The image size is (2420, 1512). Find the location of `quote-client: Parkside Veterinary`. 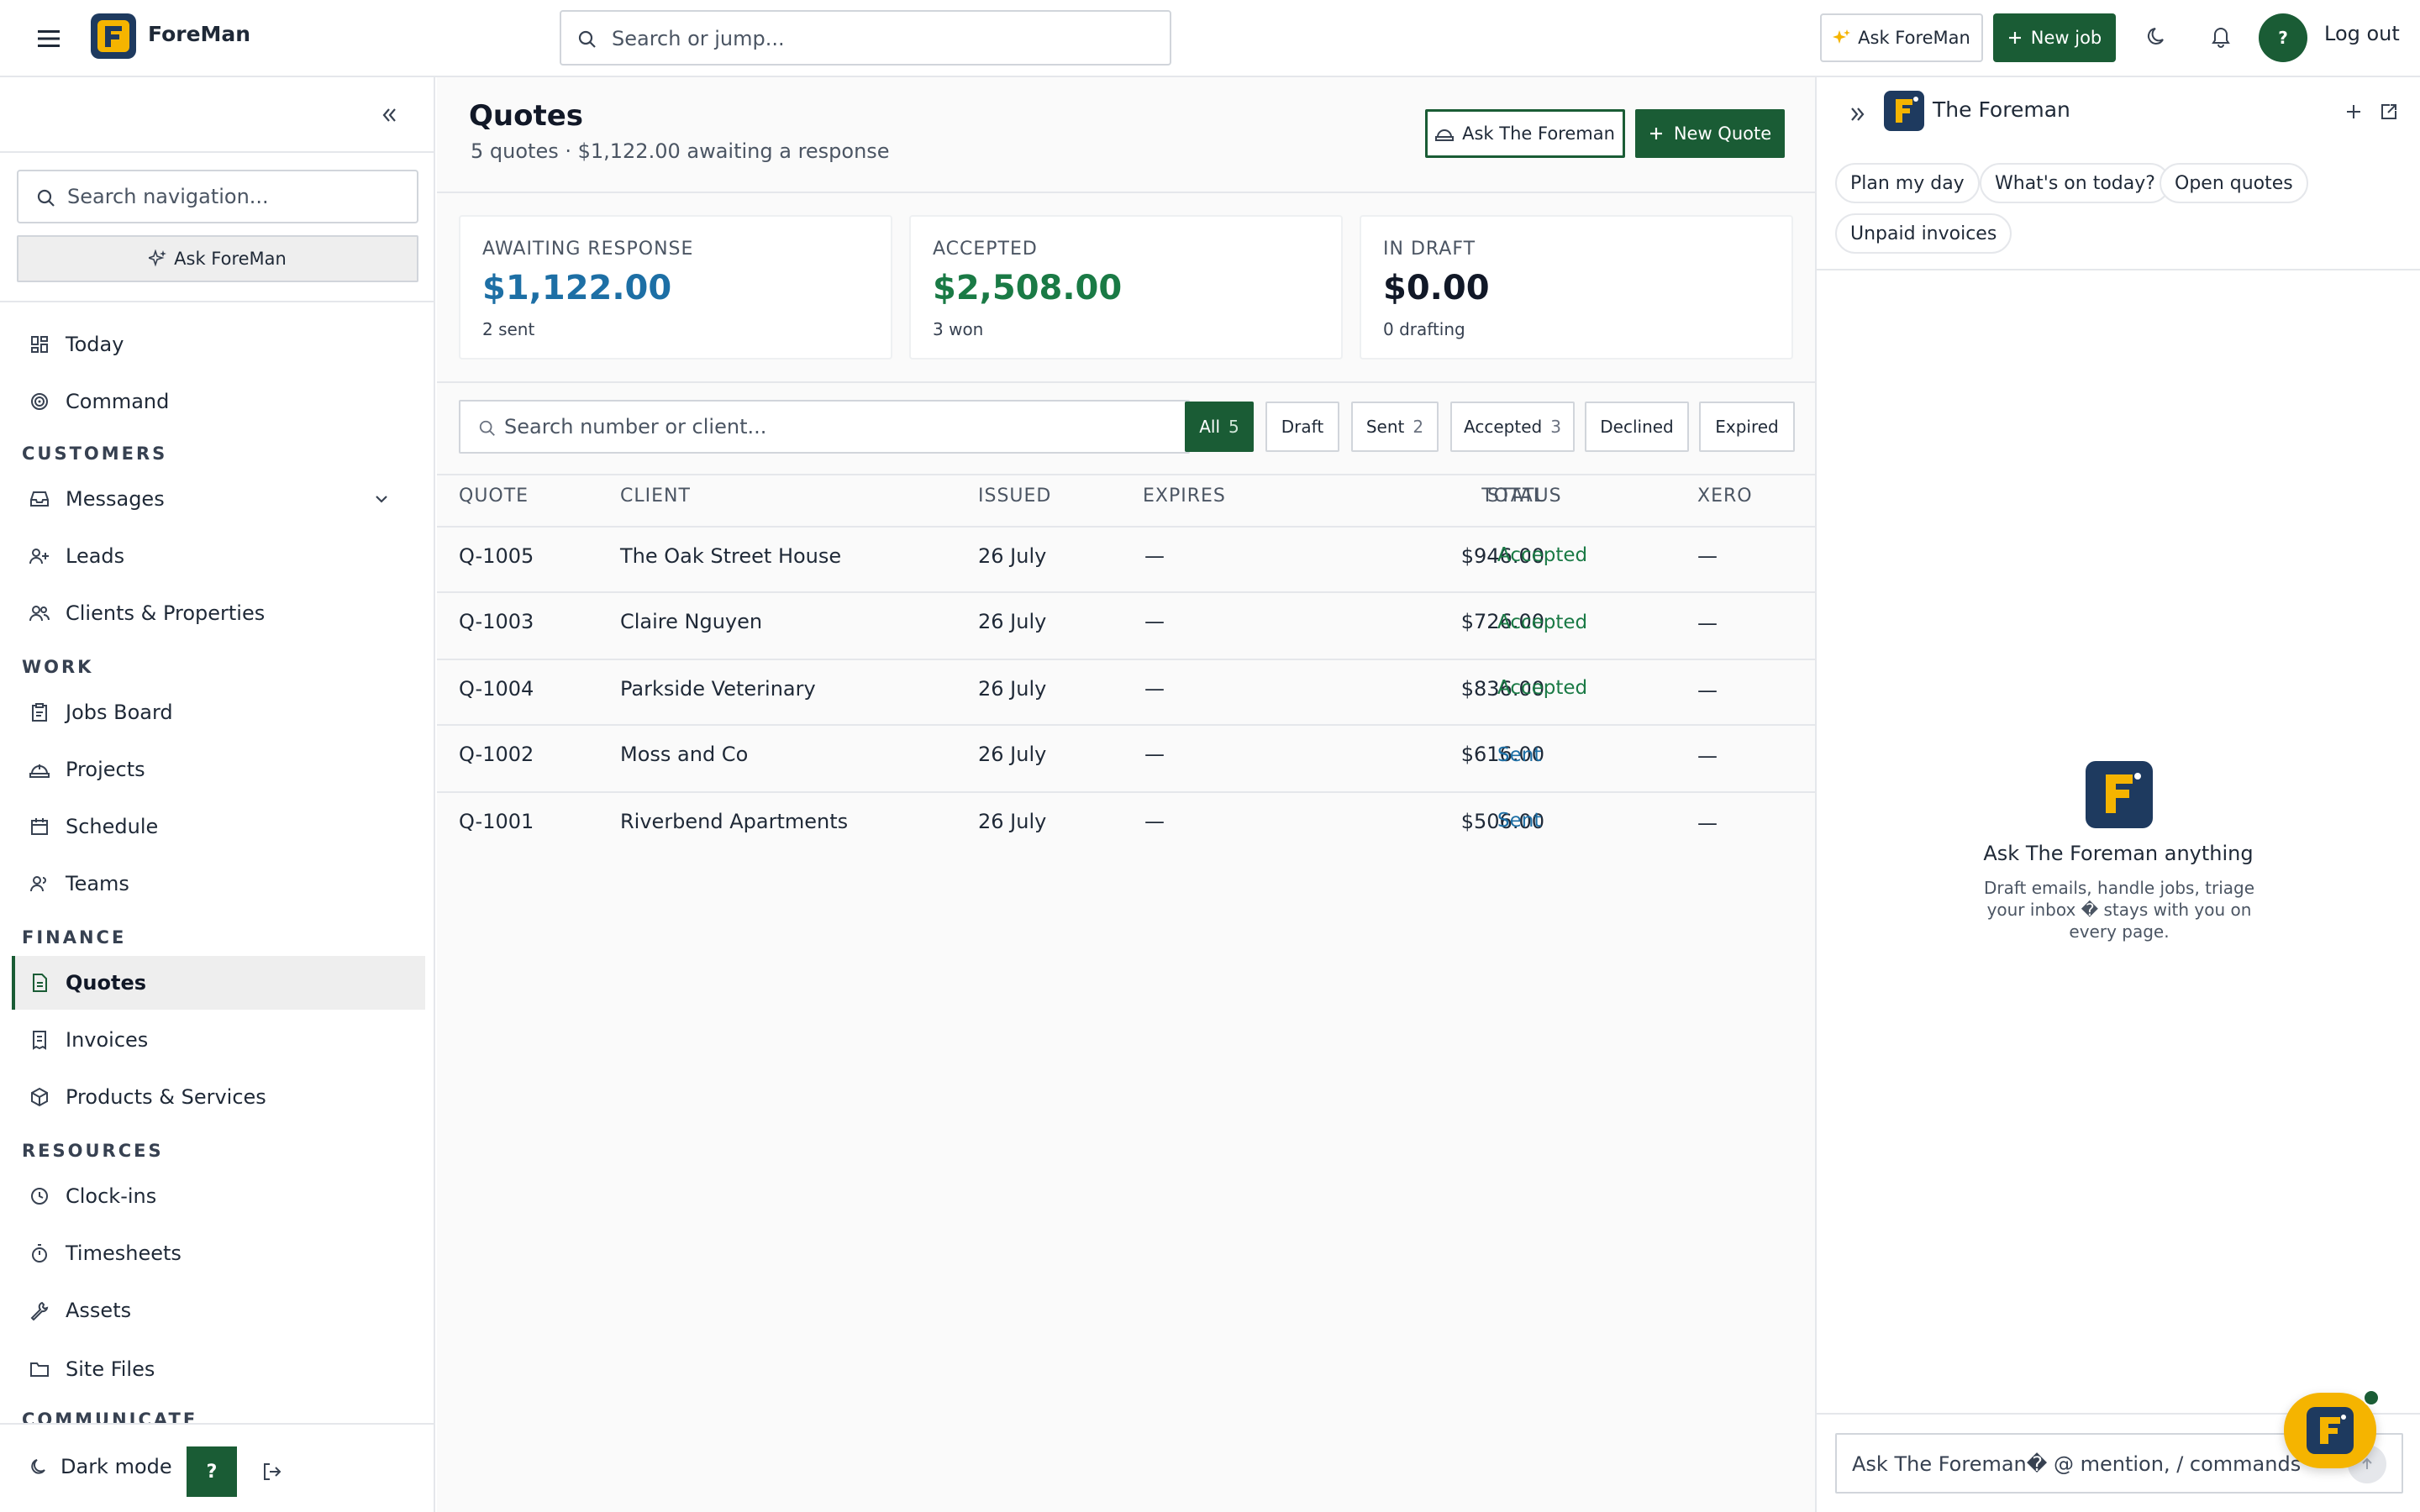

quote-client: Parkside Veterinary is located at coordinates (718, 689).